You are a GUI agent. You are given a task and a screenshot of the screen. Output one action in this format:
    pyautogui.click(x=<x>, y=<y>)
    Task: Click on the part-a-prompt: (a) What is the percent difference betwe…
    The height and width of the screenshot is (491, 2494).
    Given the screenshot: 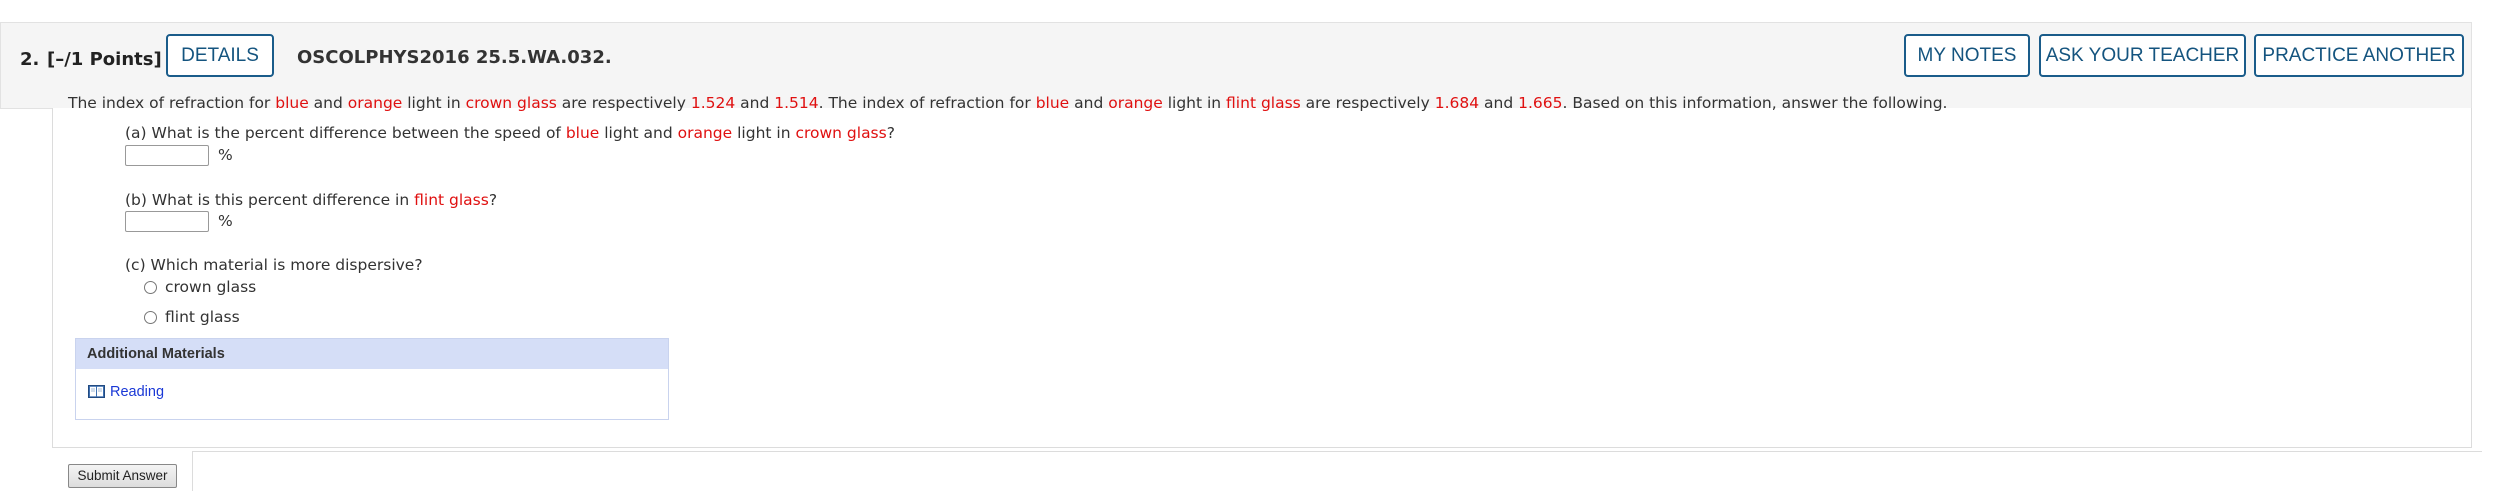 What is the action you would take?
    pyautogui.click(x=510, y=133)
    